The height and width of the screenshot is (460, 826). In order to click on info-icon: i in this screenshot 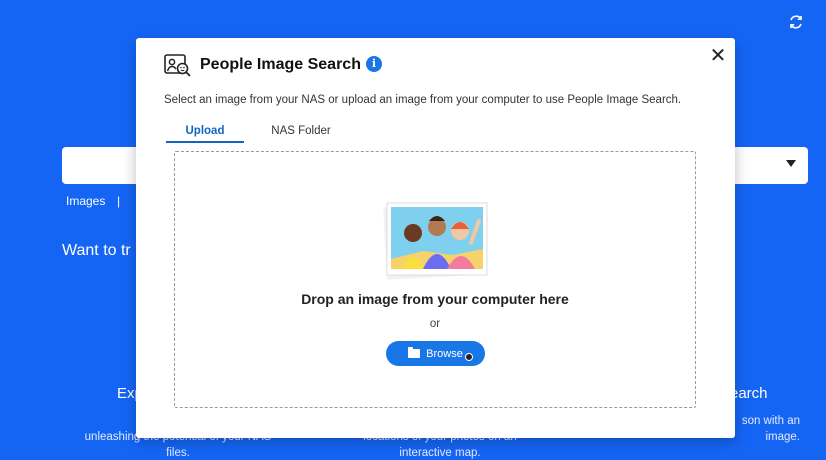, I will do `click(374, 64)`.